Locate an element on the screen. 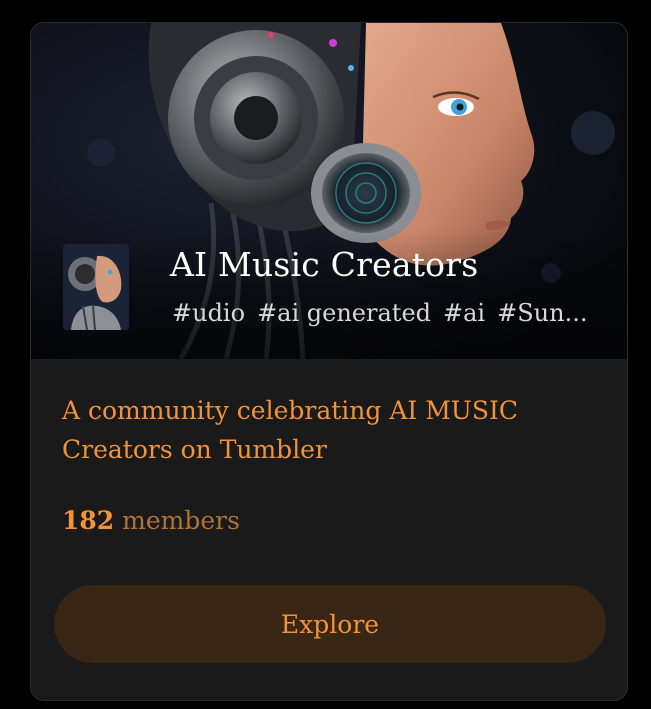 The height and width of the screenshot is (709, 651). member-count: 182 members is located at coordinates (151, 520).